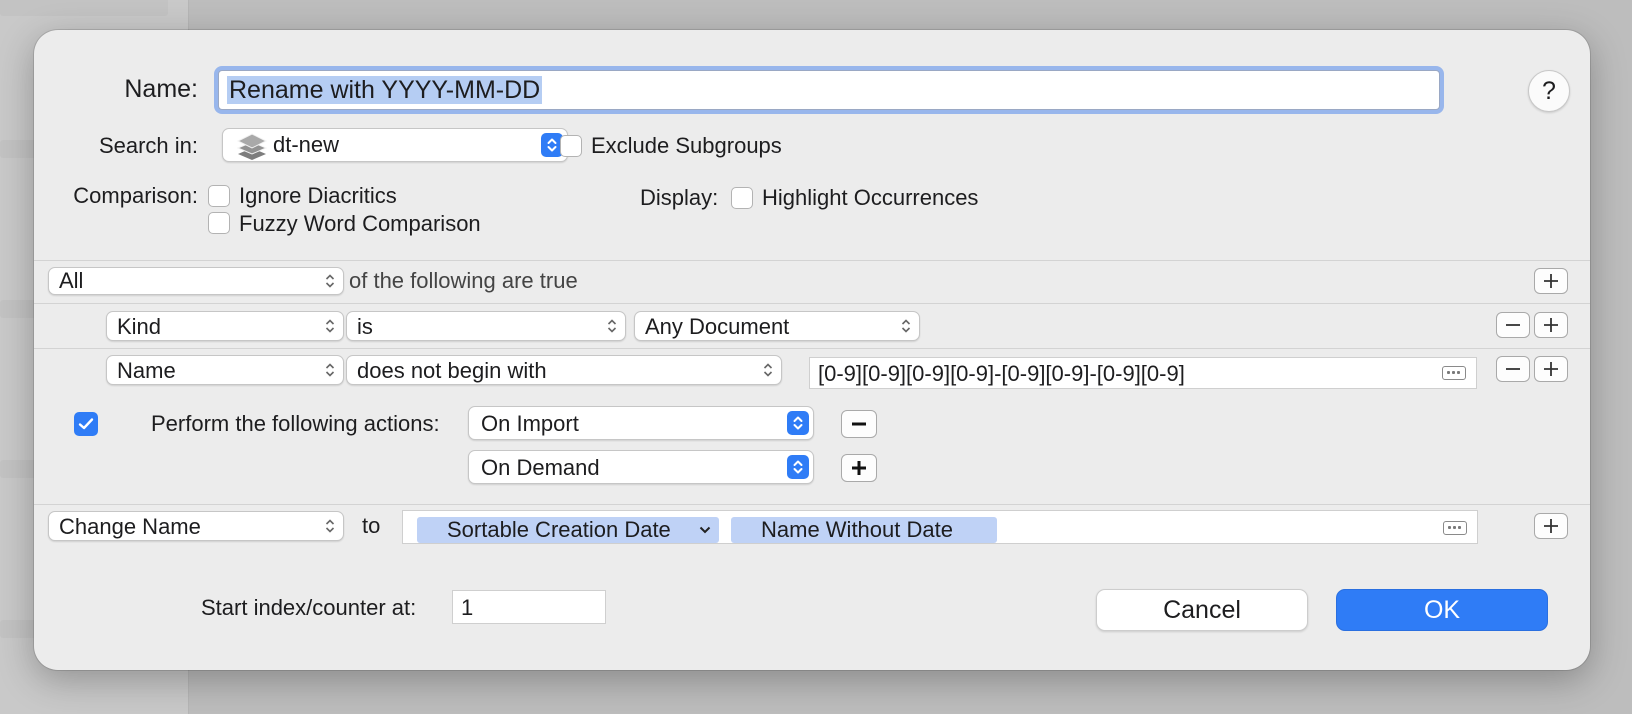 The width and height of the screenshot is (1632, 714). I want to click on fuzzy-word-checkbox, so click(219, 223).